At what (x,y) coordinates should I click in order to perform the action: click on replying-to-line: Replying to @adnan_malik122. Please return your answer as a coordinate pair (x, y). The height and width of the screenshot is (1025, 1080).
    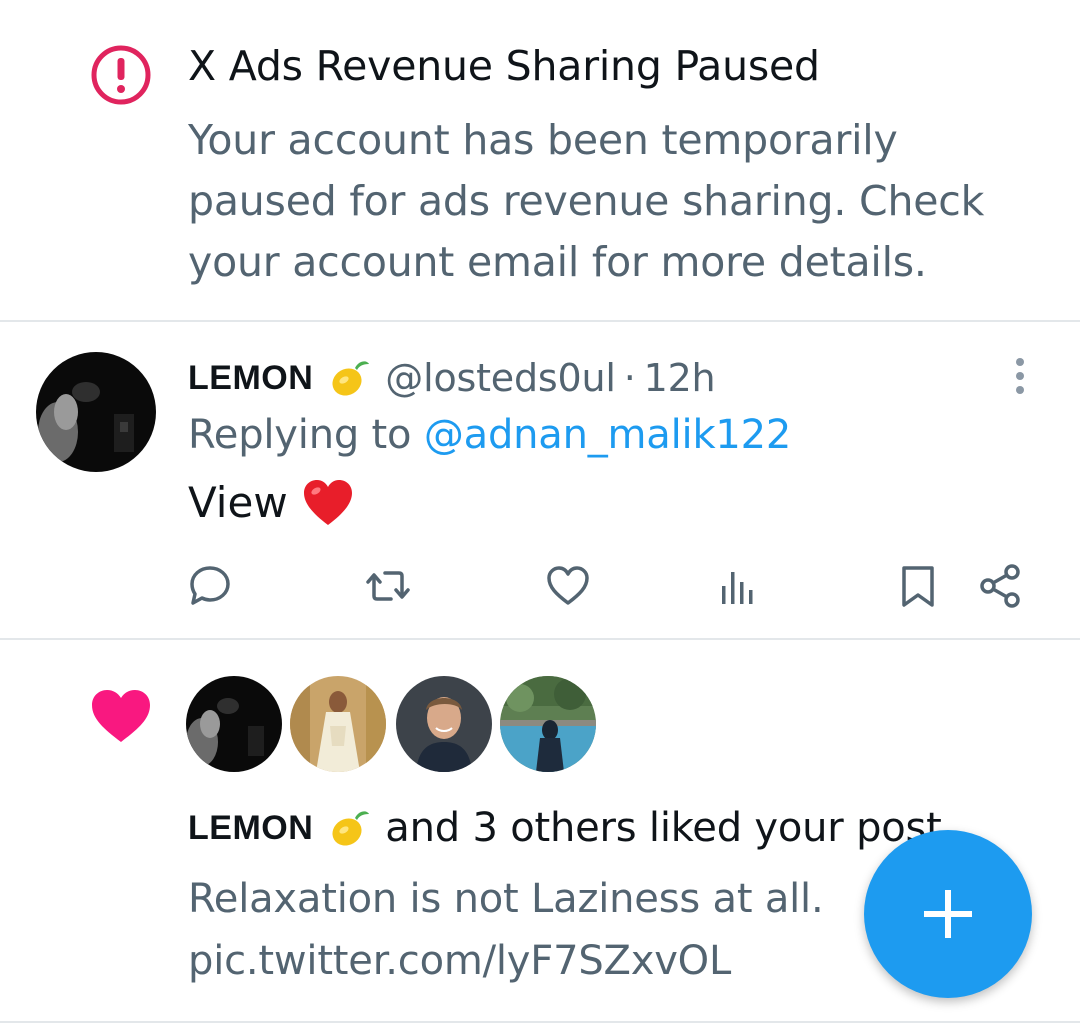
    Looking at the image, I should click on (489, 435).